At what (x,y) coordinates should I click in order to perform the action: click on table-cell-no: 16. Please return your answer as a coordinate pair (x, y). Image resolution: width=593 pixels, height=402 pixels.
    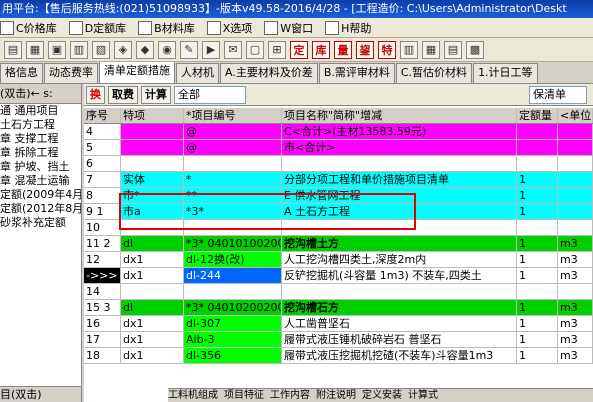
    Looking at the image, I should click on (102, 323).